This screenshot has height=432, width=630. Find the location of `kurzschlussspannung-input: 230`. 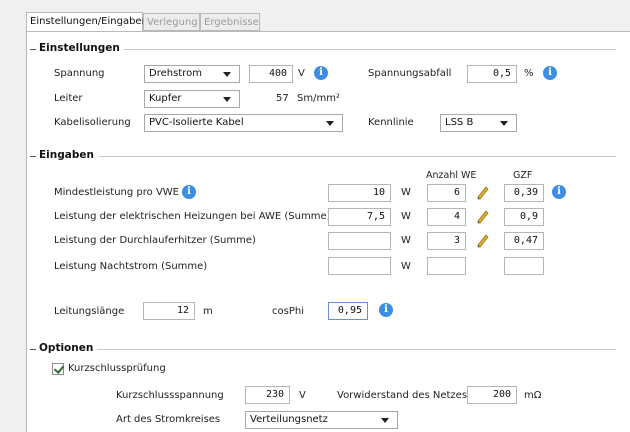

kurzschlussspannung-input: 230 is located at coordinates (267, 395).